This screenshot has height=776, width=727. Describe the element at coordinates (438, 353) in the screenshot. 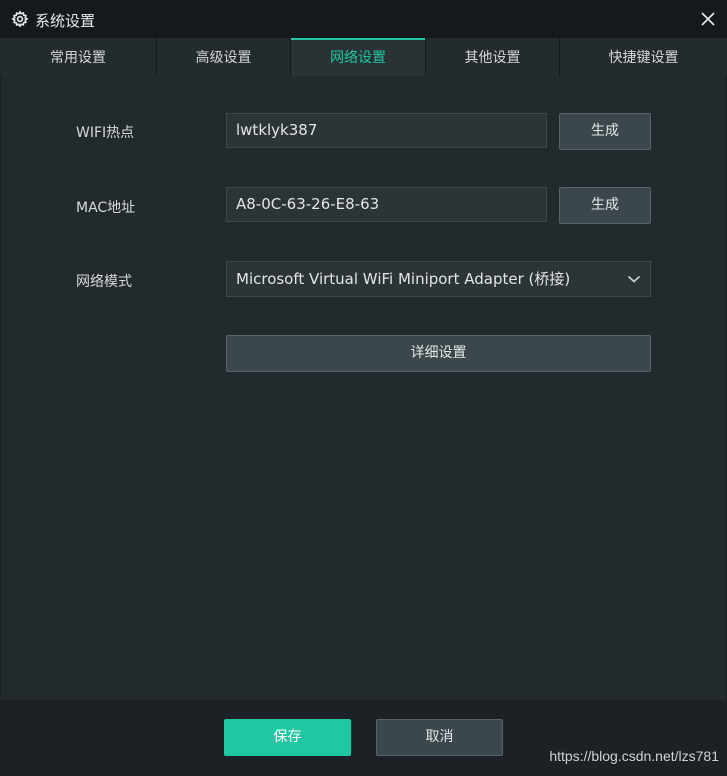

I see `detail-settings-button: 详细设置` at that location.